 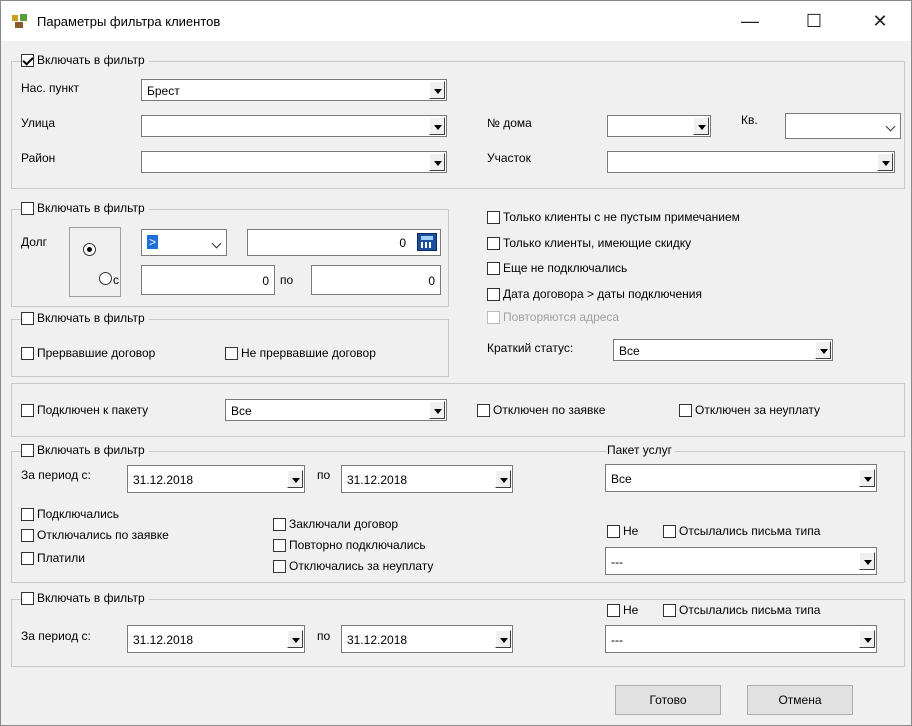 What do you see at coordinates (349, 545) in the screenshot?
I see `p1-reconnected-option: Повторно подключались` at bounding box center [349, 545].